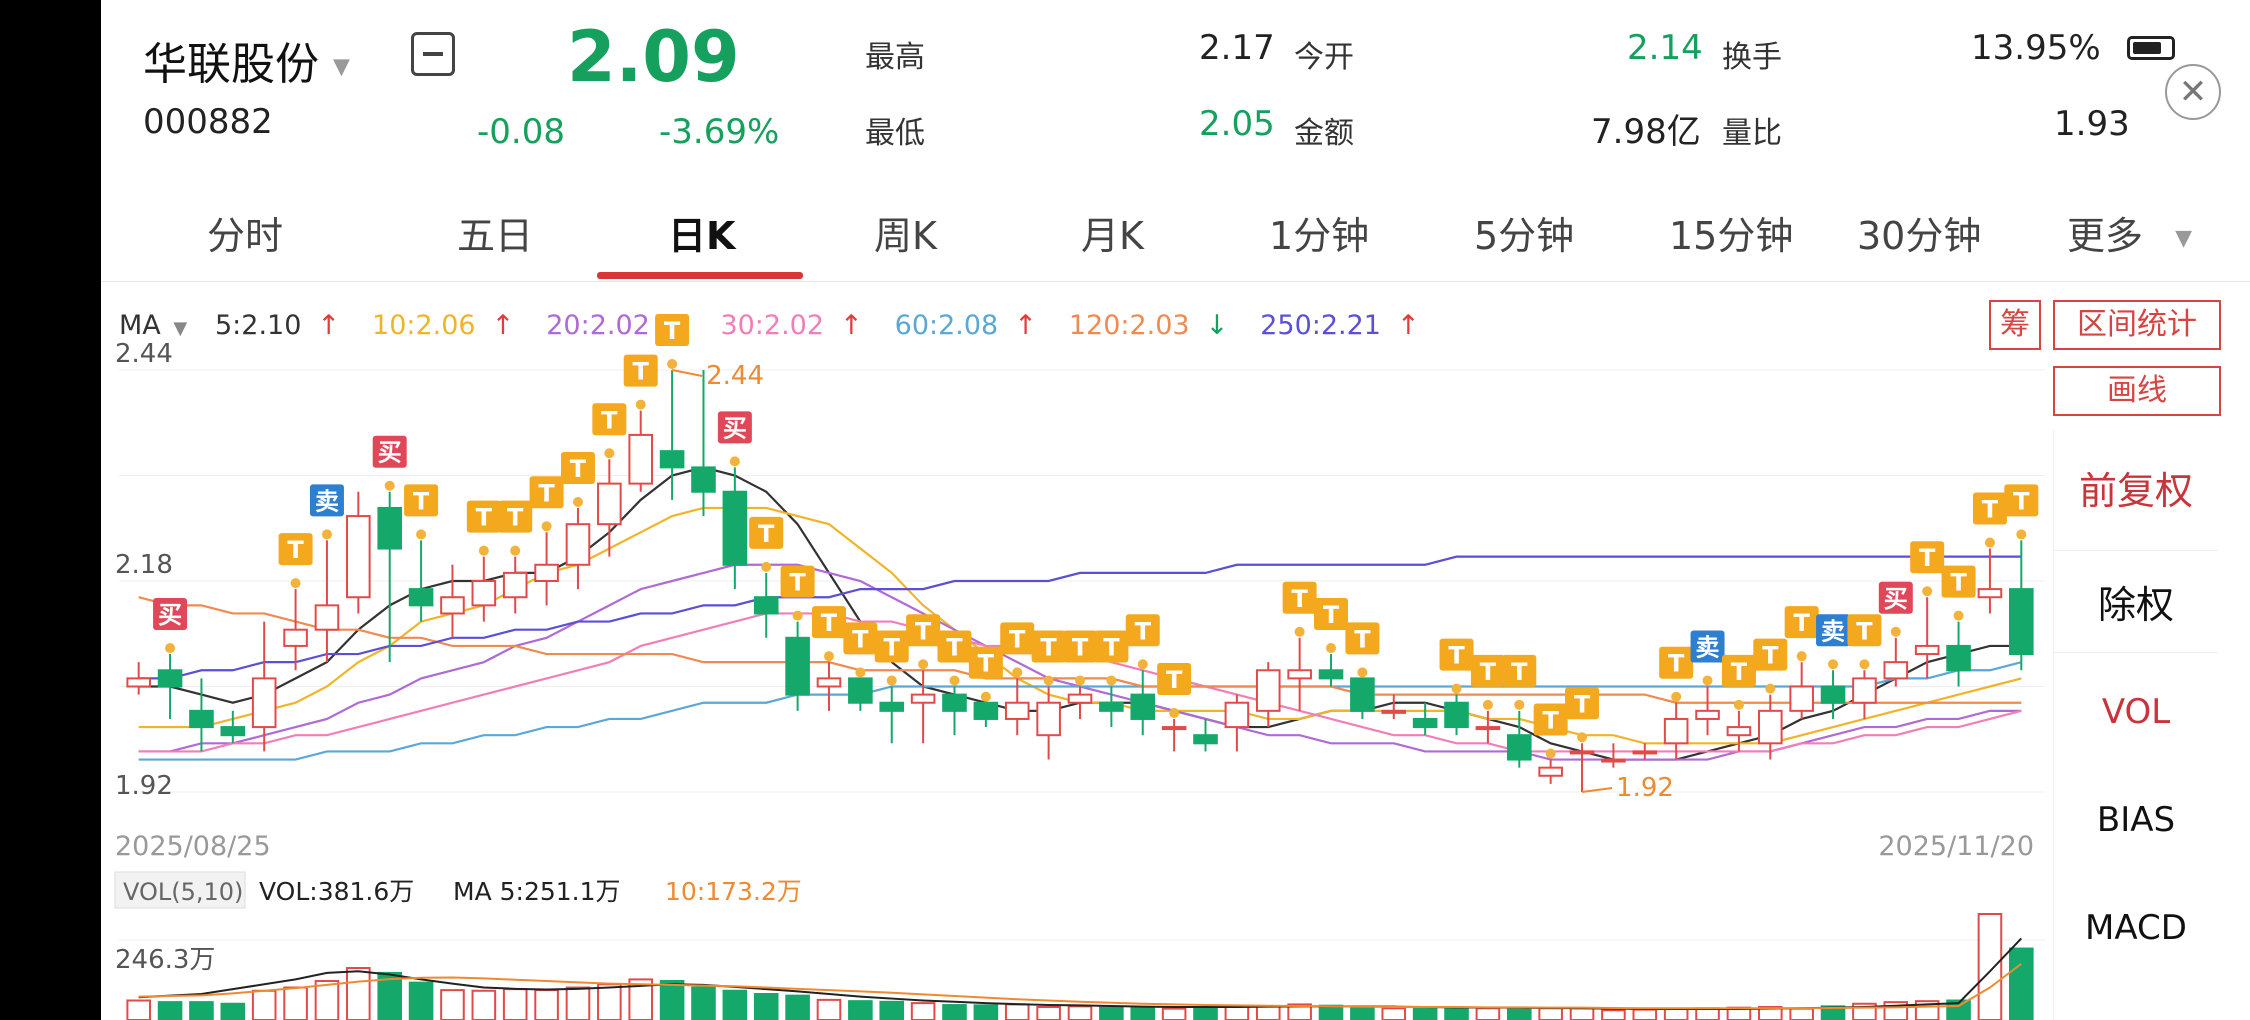 The image size is (2250, 1020). What do you see at coordinates (1752, 133) in the screenshot?
I see `stat-label-volume-ratio: 量比` at bounding box center [1752, 133].